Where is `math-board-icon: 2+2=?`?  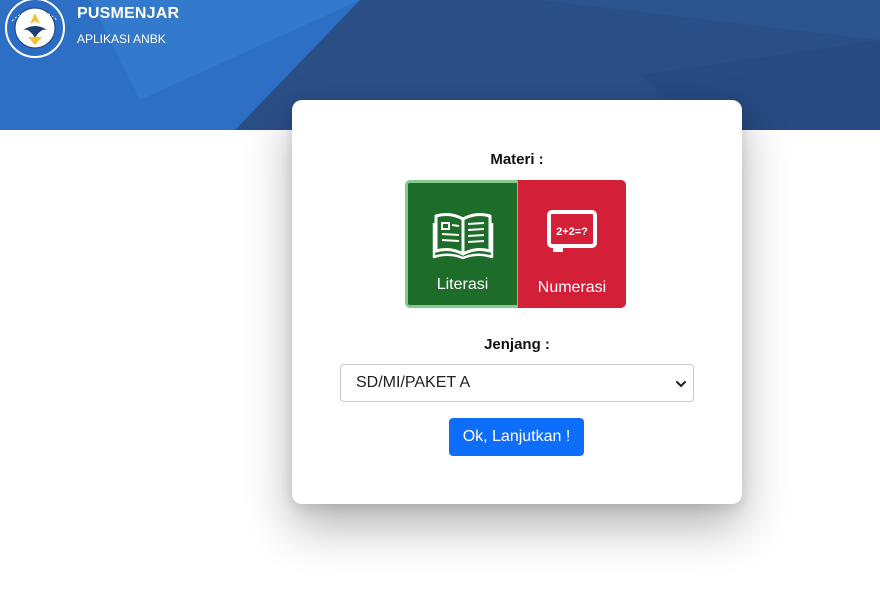
math-board-icon: 2+2=? is located at coordinates (572, 234).